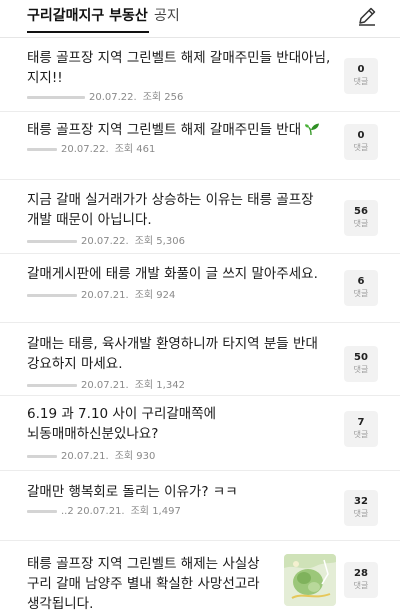 Image resolution: width=400 pixels, height=616 pixels. Describe the element at coordinates (367, 16) in the screenshot. I see `pencil-icon` at that location.